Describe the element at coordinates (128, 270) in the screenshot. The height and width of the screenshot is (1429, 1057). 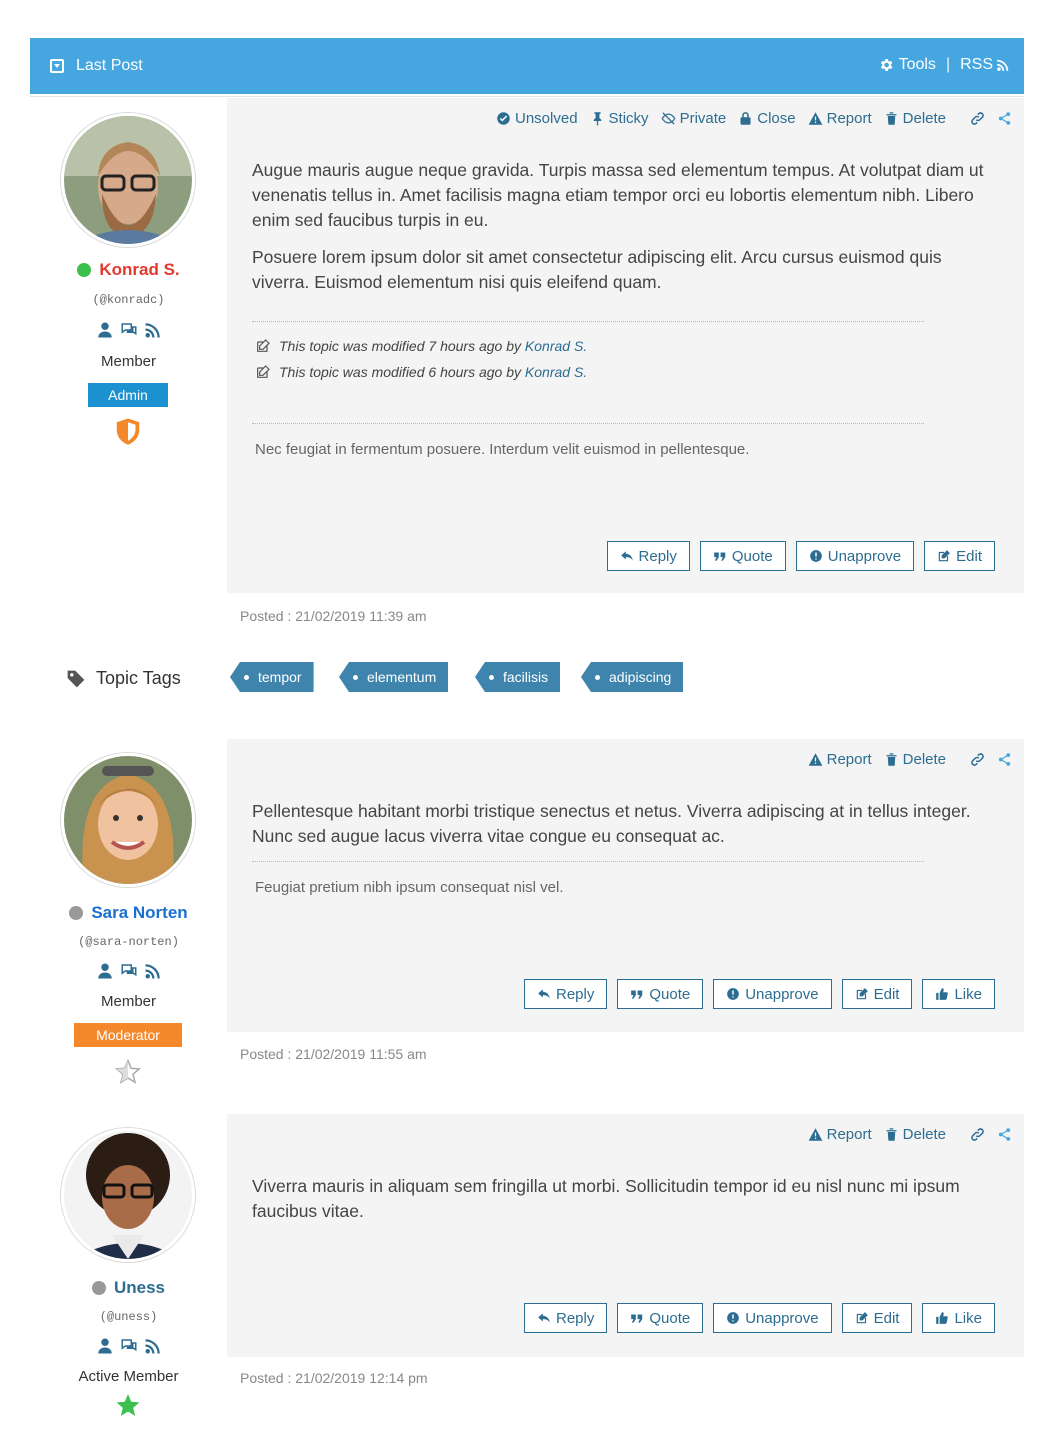
I see `author-name: Konrad S.` at that location.